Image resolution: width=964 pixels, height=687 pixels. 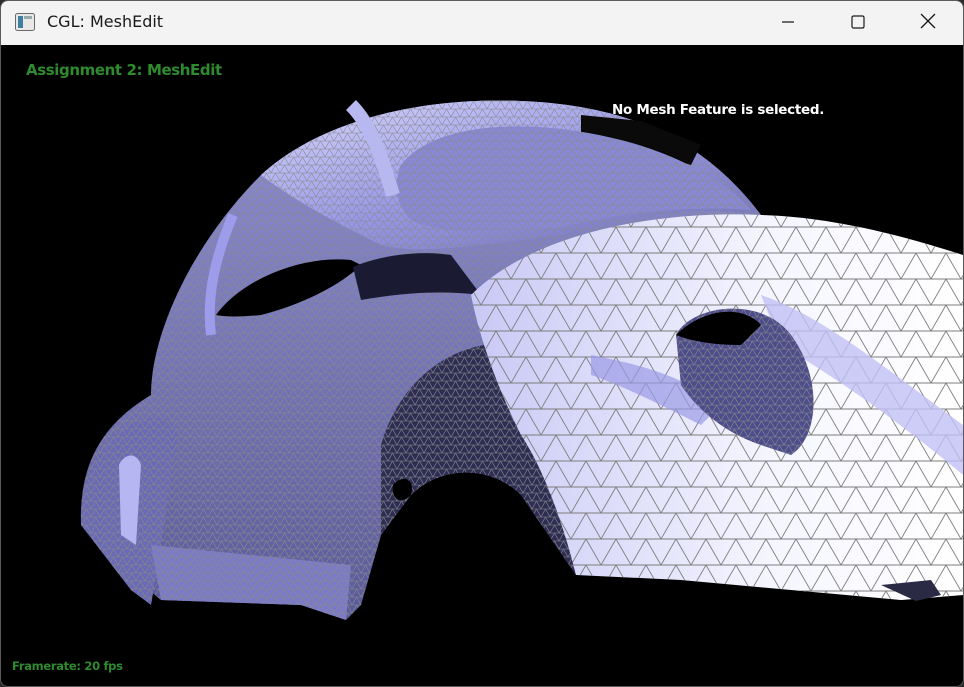 I want to click on selection-status: No Mesh Feature is selected., so click(x=718, y=110).